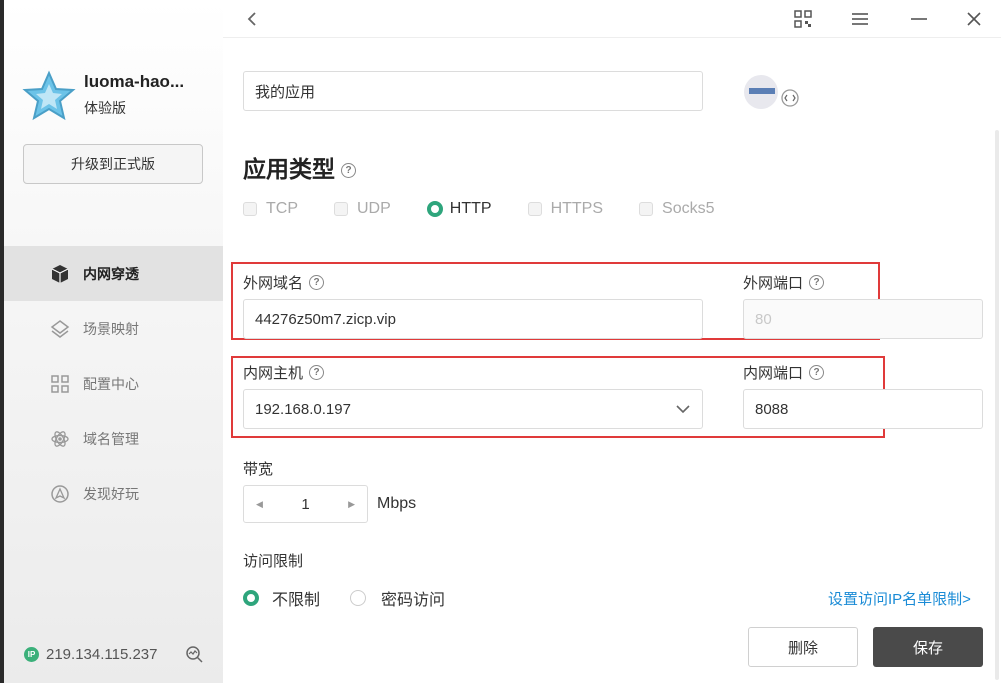 Image resolution: width=1001 pixels, height=683 pixels. Describe the element at coordinates (863, 319) in the screenshot. I see `ext-port-input: 80` at that location.